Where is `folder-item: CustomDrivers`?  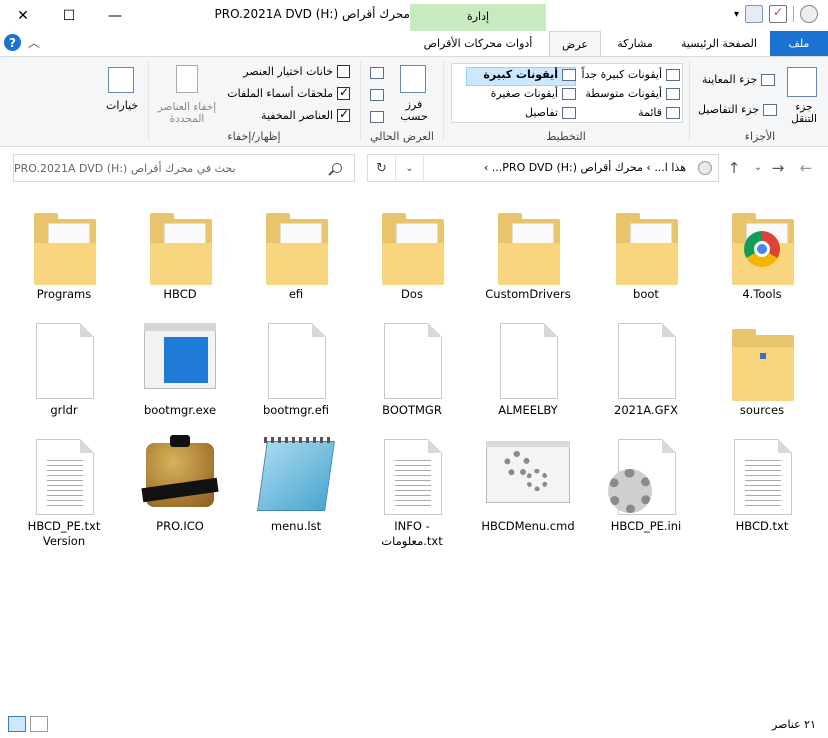
folder-item: CustomDrivers is located at coordinates (528, 251).